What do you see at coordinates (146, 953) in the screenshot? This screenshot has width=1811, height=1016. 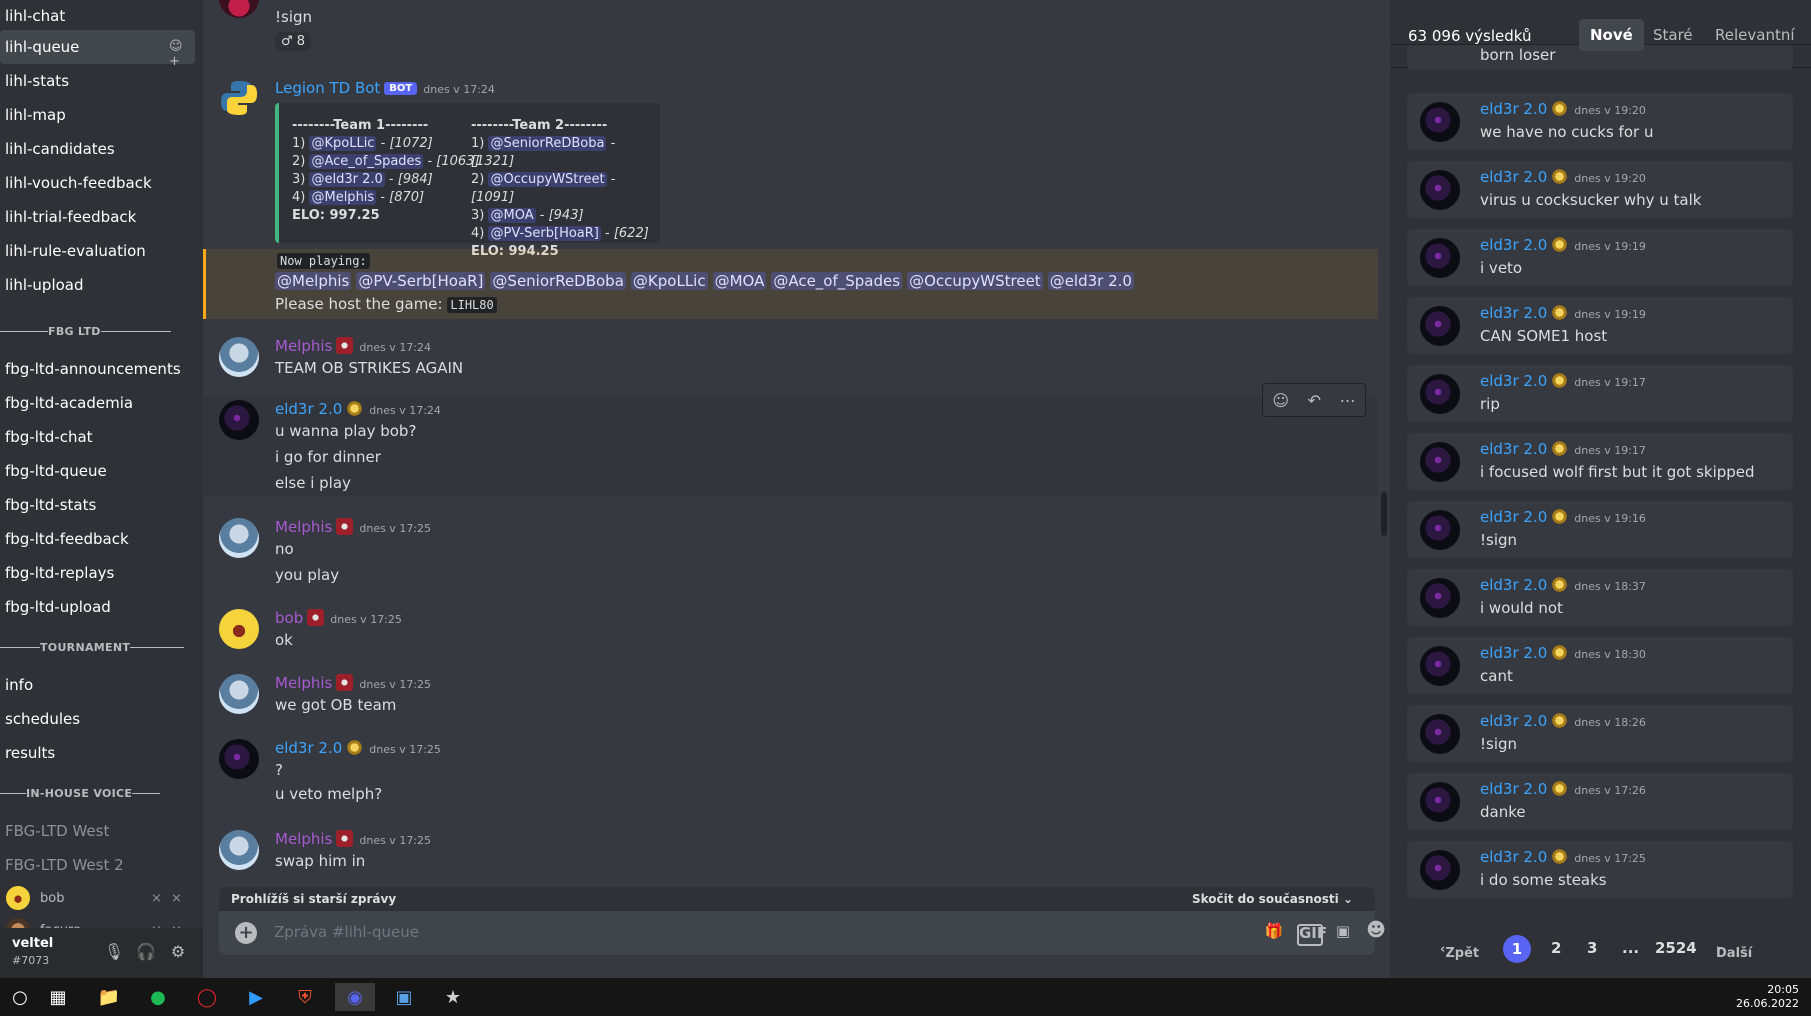 I see `deafen-icon: 🎧` at bounding box center [146, 953].